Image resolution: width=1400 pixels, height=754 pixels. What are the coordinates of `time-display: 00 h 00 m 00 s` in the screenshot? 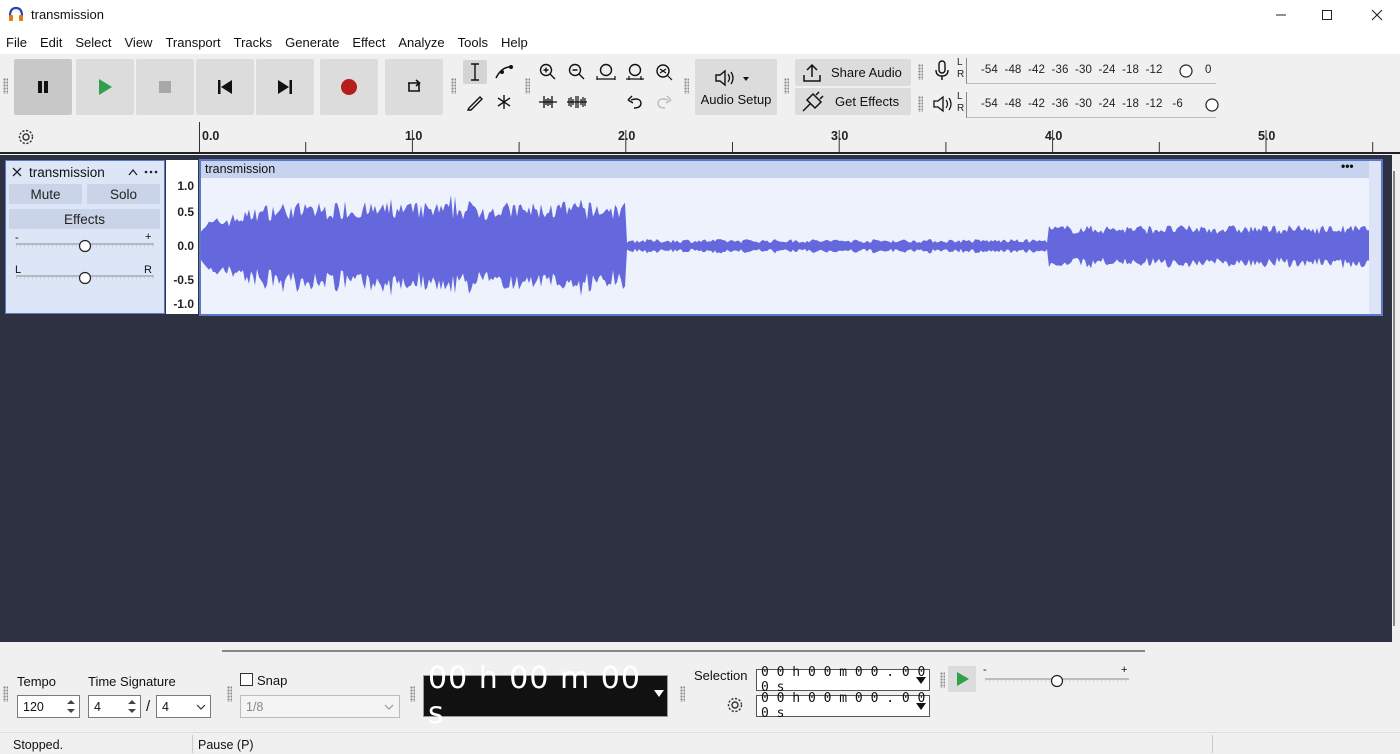 It's located at (545, 696).